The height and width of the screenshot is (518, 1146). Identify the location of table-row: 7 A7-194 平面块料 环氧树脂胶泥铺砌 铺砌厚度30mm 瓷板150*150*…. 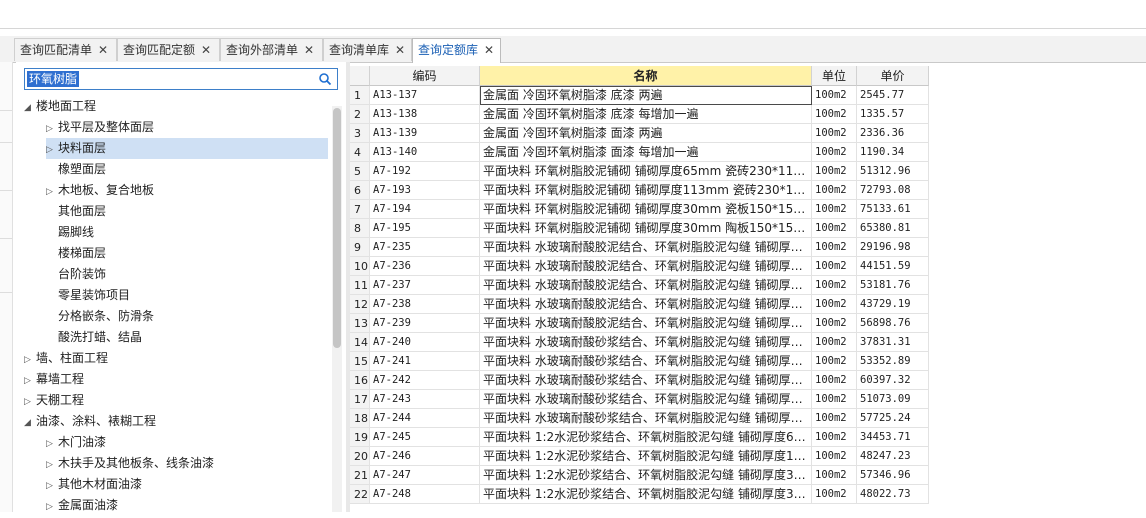
(639, 209).